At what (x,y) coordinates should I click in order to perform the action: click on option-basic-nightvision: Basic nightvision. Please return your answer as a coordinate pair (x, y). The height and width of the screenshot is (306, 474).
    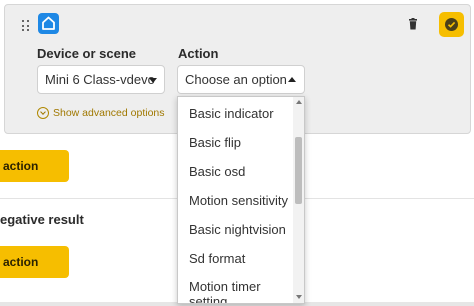
    Looking at the image, I should click on (236, 229).